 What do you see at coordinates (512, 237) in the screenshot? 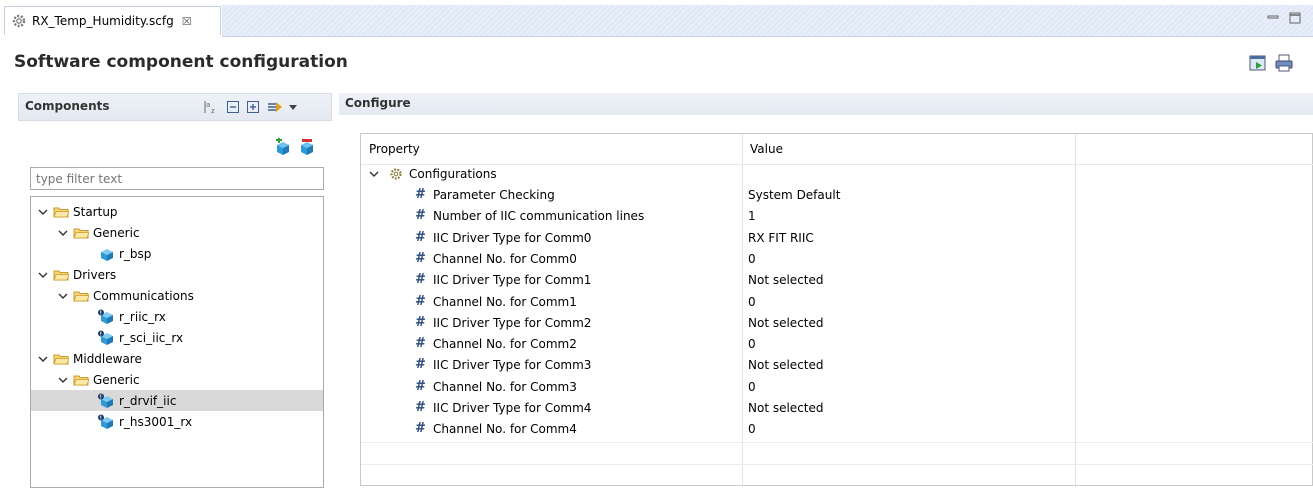
I see `property-name: IIC Driver Type for Comm0` at bounding box center [512, 237].